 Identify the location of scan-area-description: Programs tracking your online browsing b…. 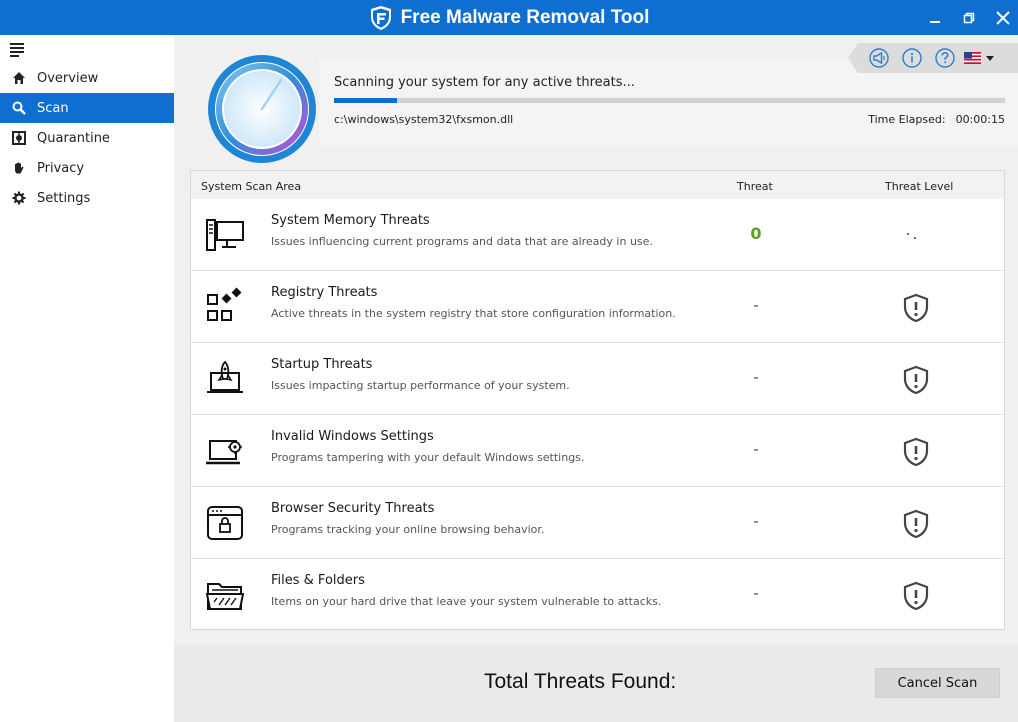
(408, 529).